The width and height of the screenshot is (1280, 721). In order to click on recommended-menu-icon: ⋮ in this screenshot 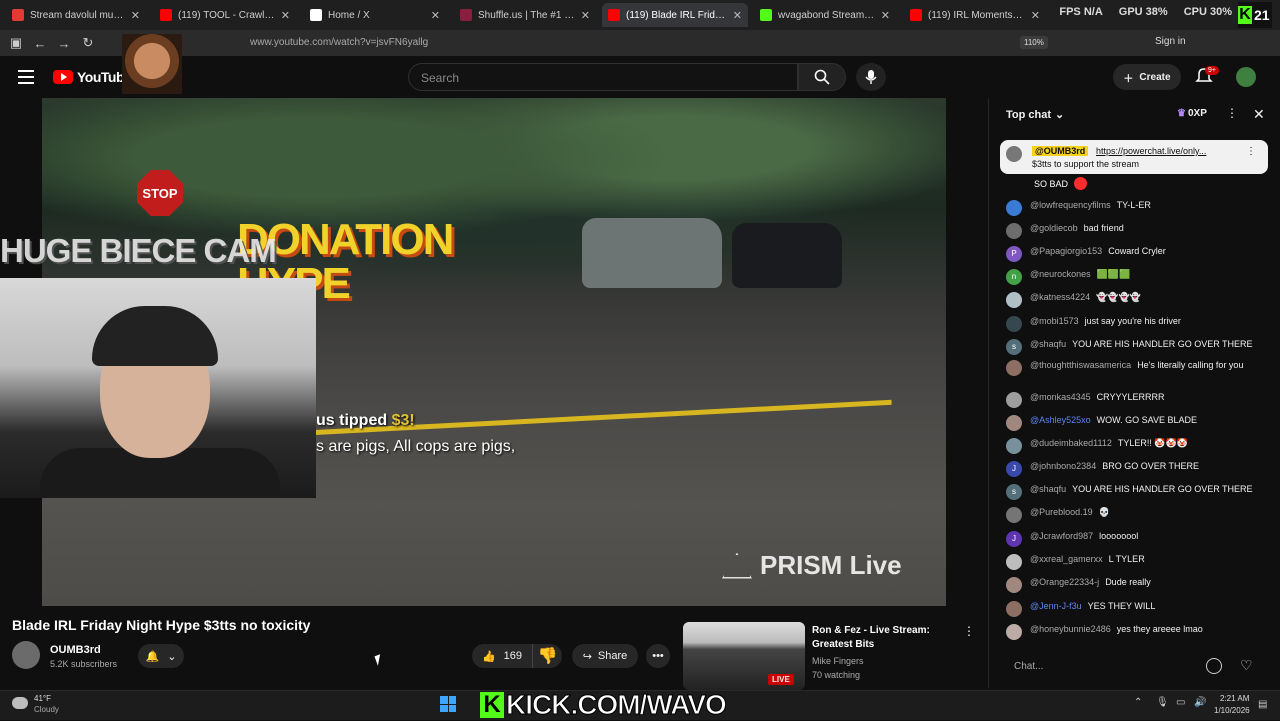, I will do `click(969, 631)`.